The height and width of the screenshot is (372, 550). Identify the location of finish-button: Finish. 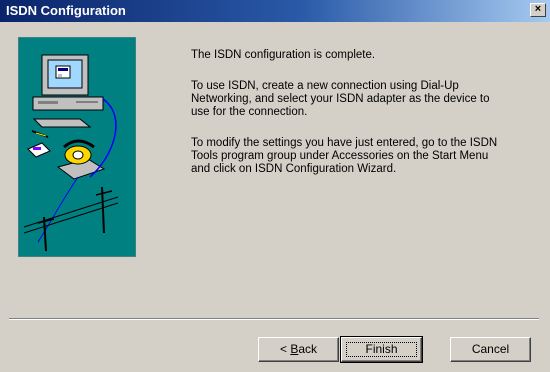
(381, 349).